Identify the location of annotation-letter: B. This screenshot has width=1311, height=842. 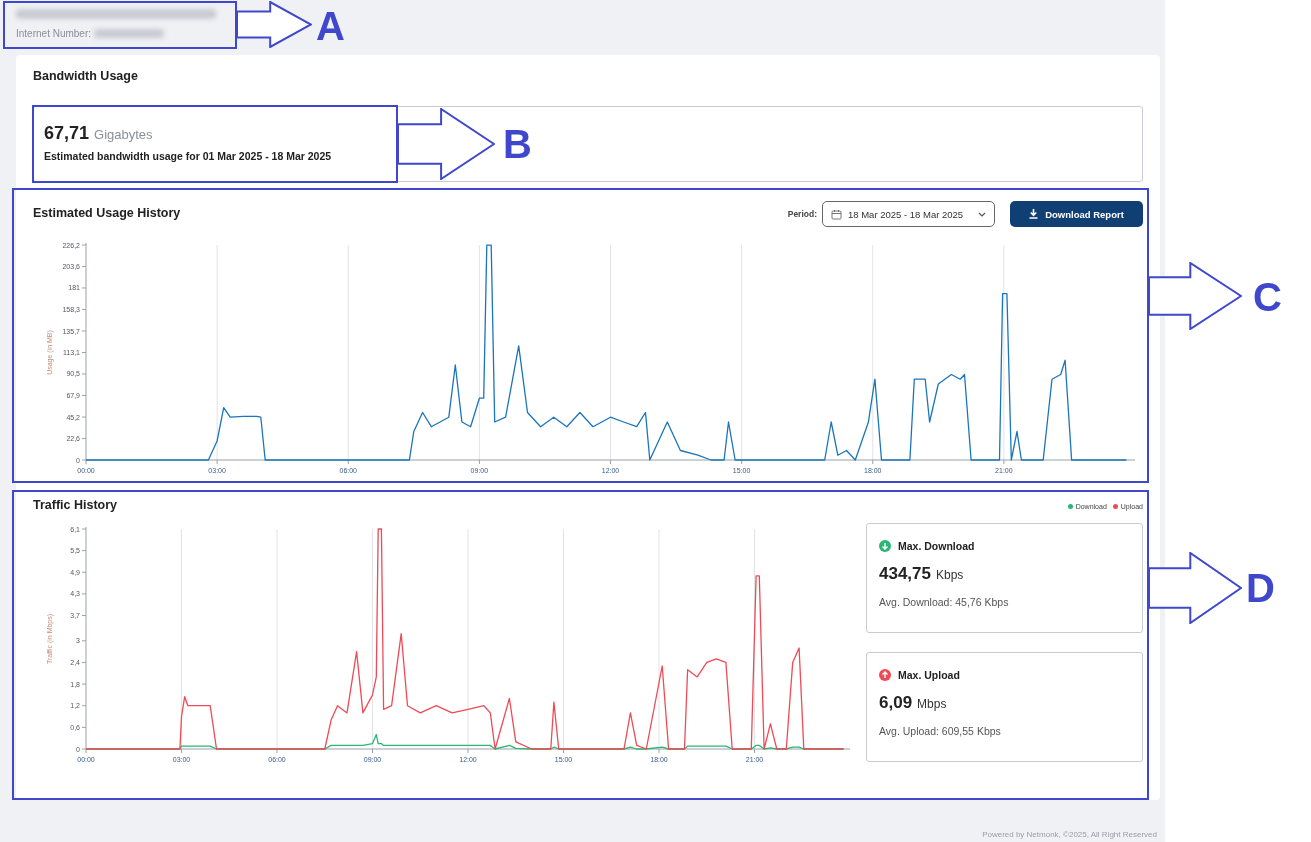
(517, 144).